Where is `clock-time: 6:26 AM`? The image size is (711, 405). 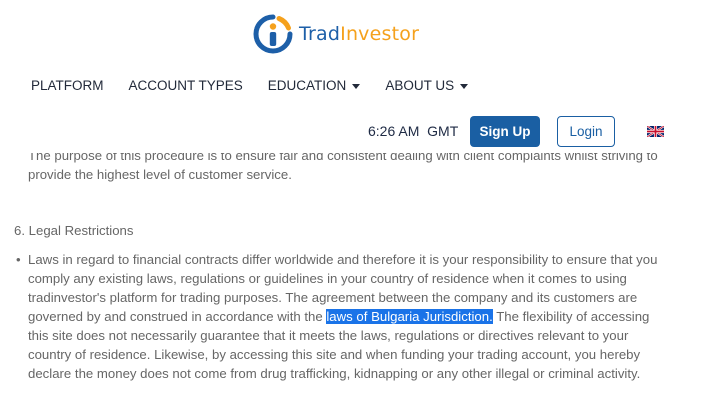 clock-time: 6:26 AM is located at coordinates (394, 131).